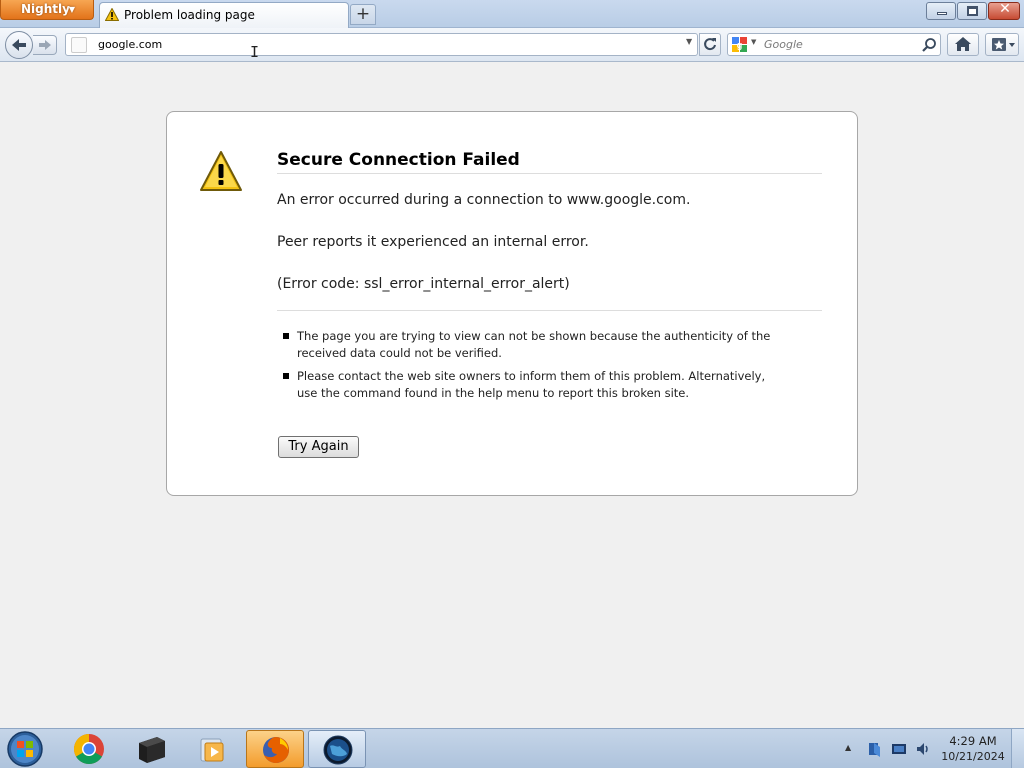  I want to click on terminal-icon, so click(152, 750).